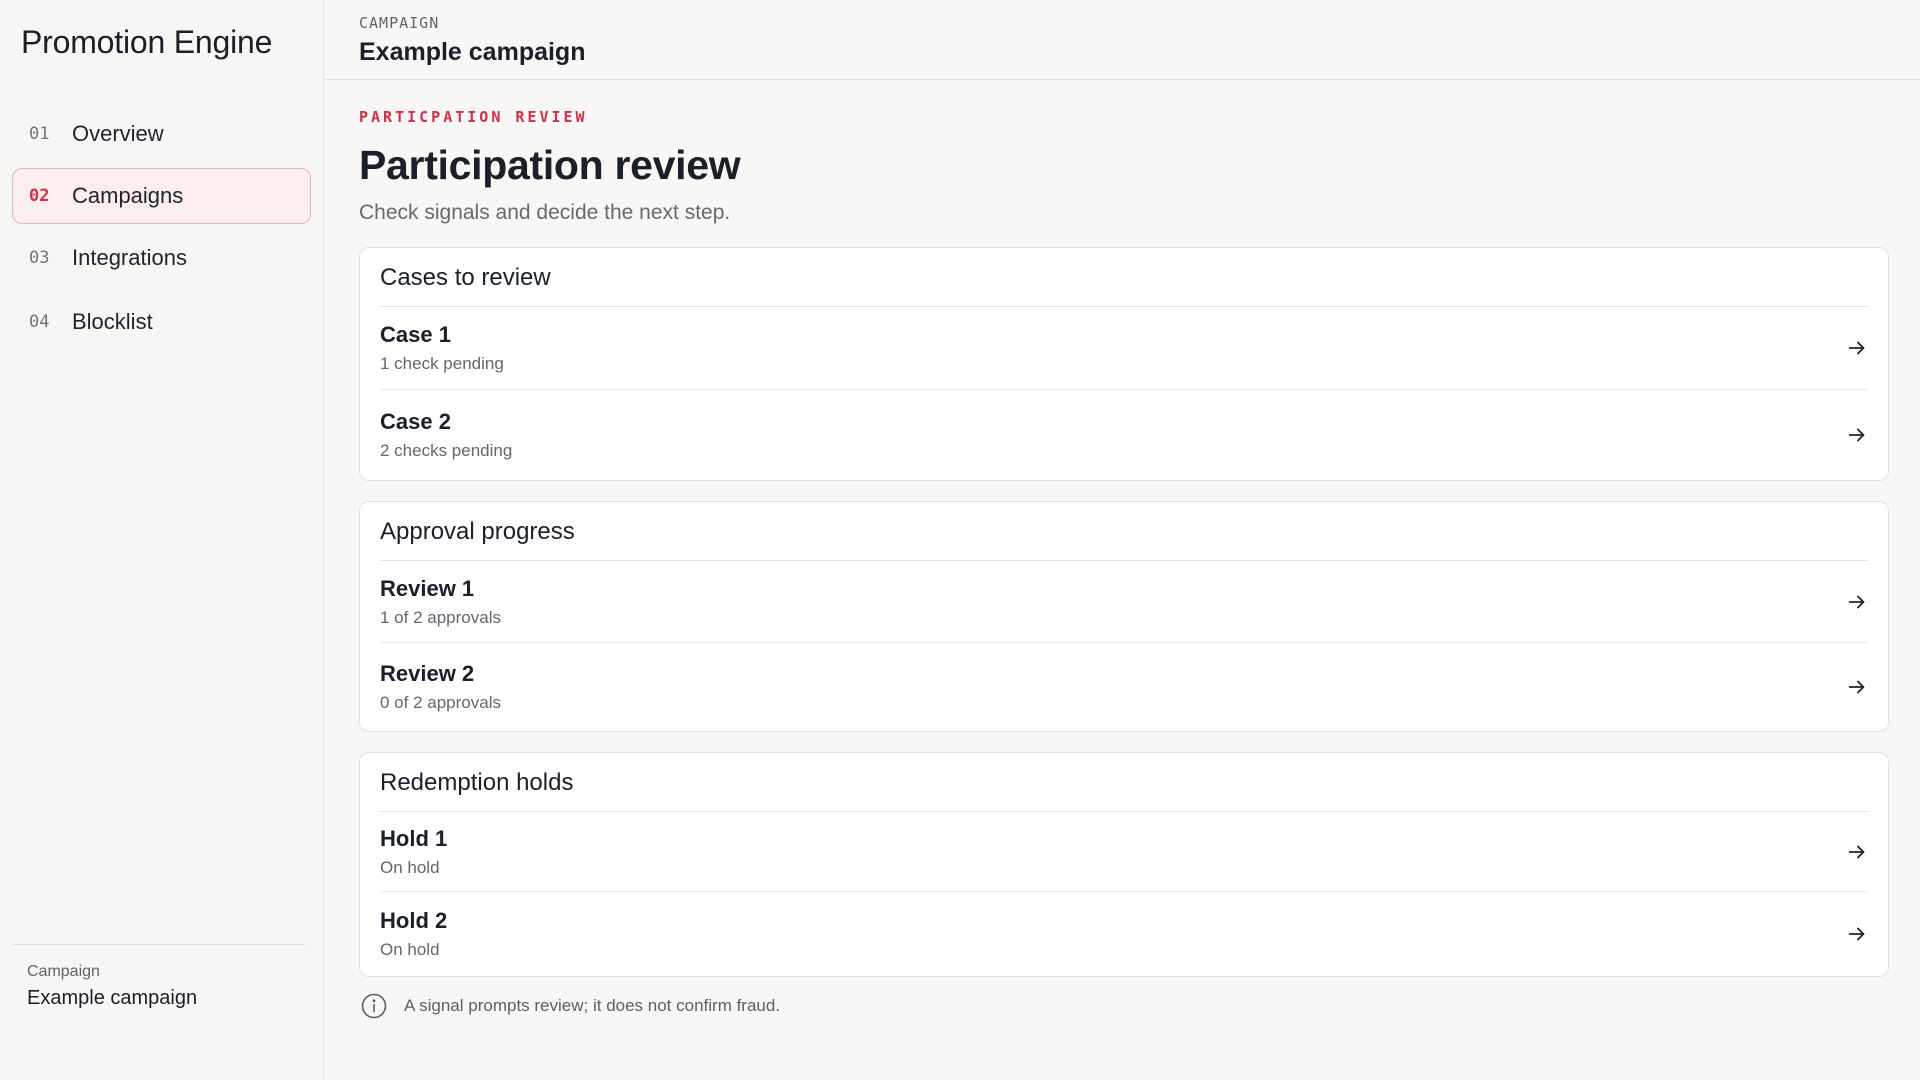 The image size is (1920, 1080). What do you see at coordinates (1124, 531) in the screenshot?
I see `card-title: Approval progress` at bounding box center [1124, 531].